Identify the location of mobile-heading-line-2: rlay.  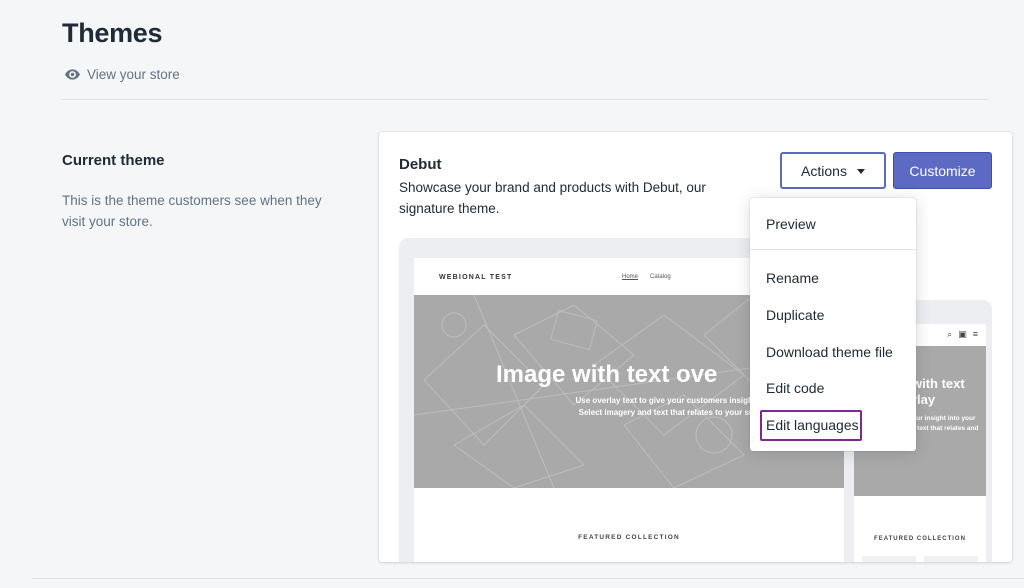
(924, 399).